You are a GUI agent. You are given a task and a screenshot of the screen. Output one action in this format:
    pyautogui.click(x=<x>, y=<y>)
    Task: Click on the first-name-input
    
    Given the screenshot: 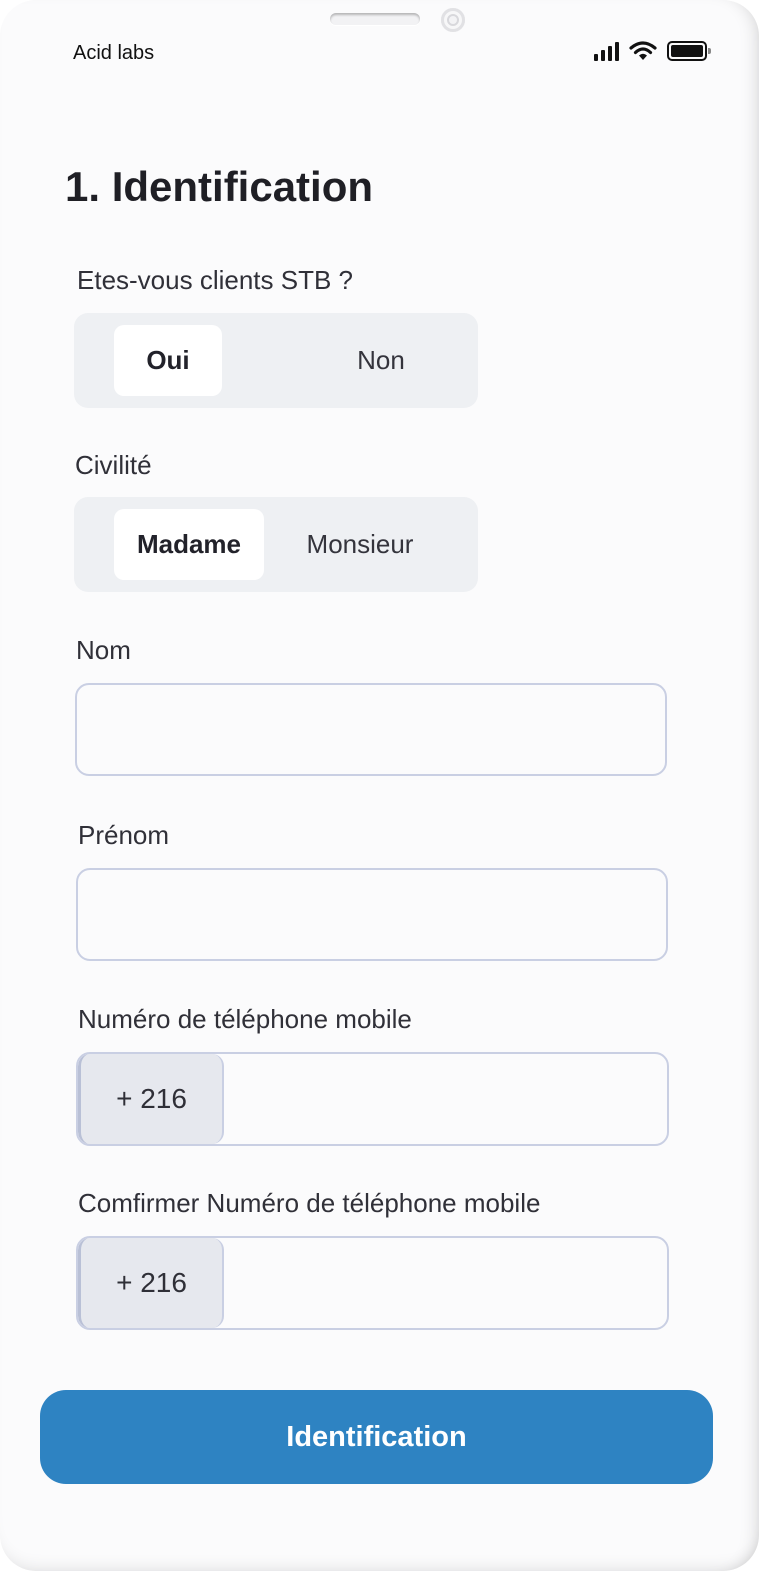 What is the action you would take?
    pyautogui.click(x=372, y=914)
    